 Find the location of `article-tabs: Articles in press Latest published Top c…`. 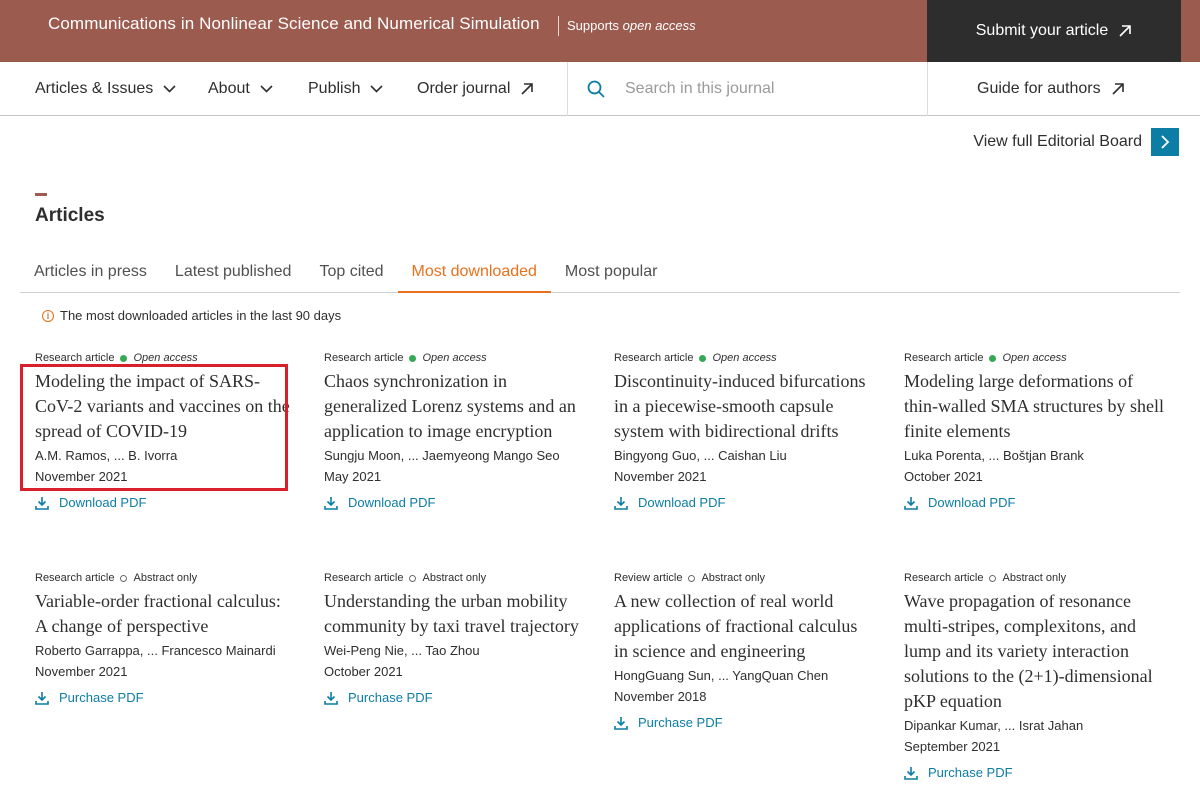

article-tabs: Articles in press Latest published Top c… is located at coordinates (600, 271).